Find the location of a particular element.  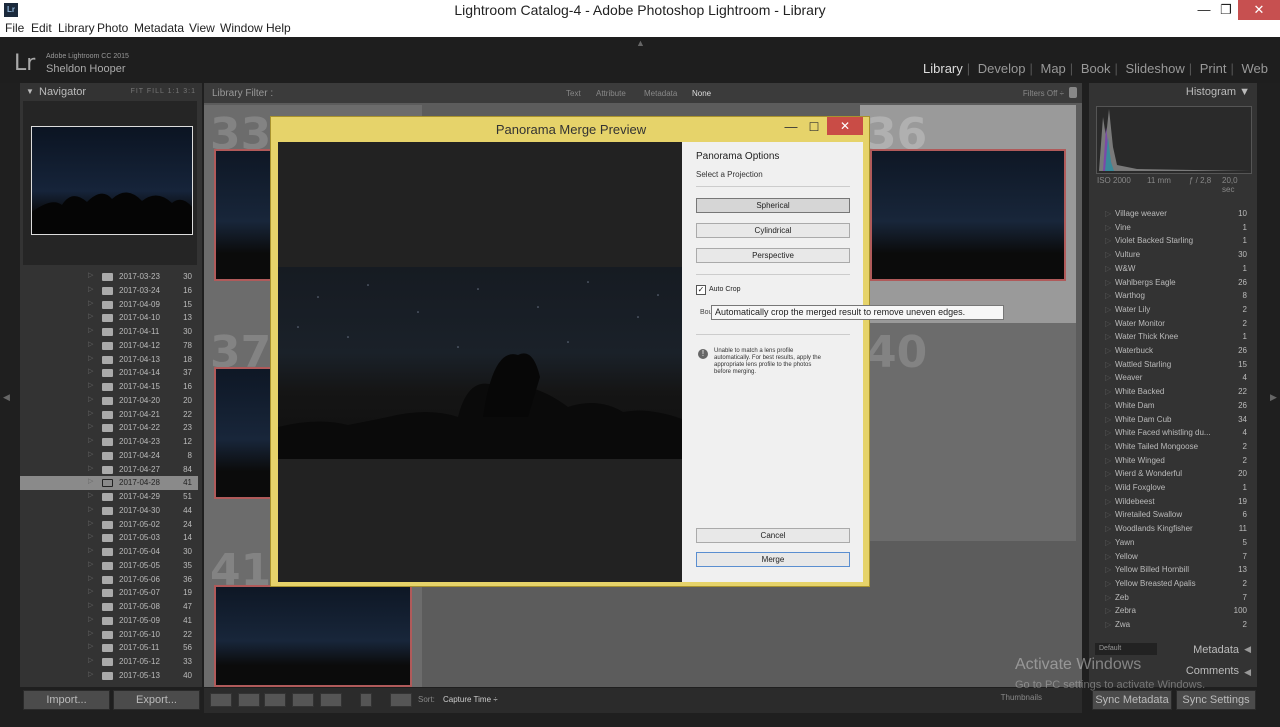

keyword-item: ▷ W&W 1 is located at coordinates (1173, 269).